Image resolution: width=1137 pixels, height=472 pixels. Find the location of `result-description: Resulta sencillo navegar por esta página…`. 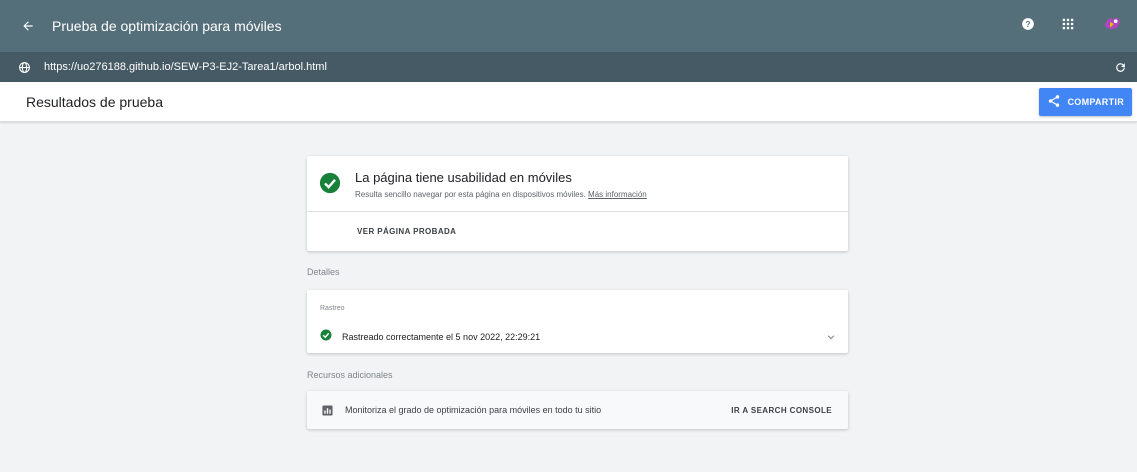

result-description: Resulta sencillo navegar por esta página… is located at coordinates (470, 194).